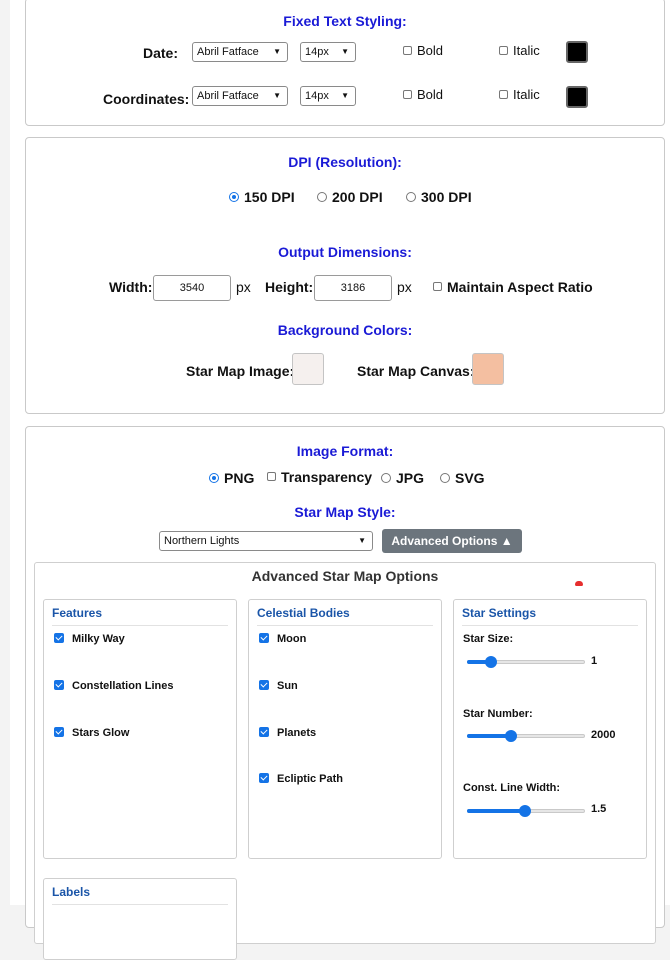 The height and width of the screenshot is (960, 670). Describe the element at coordinates (264, 638) in the screenshot. I see `moon-checkbox` at that location.